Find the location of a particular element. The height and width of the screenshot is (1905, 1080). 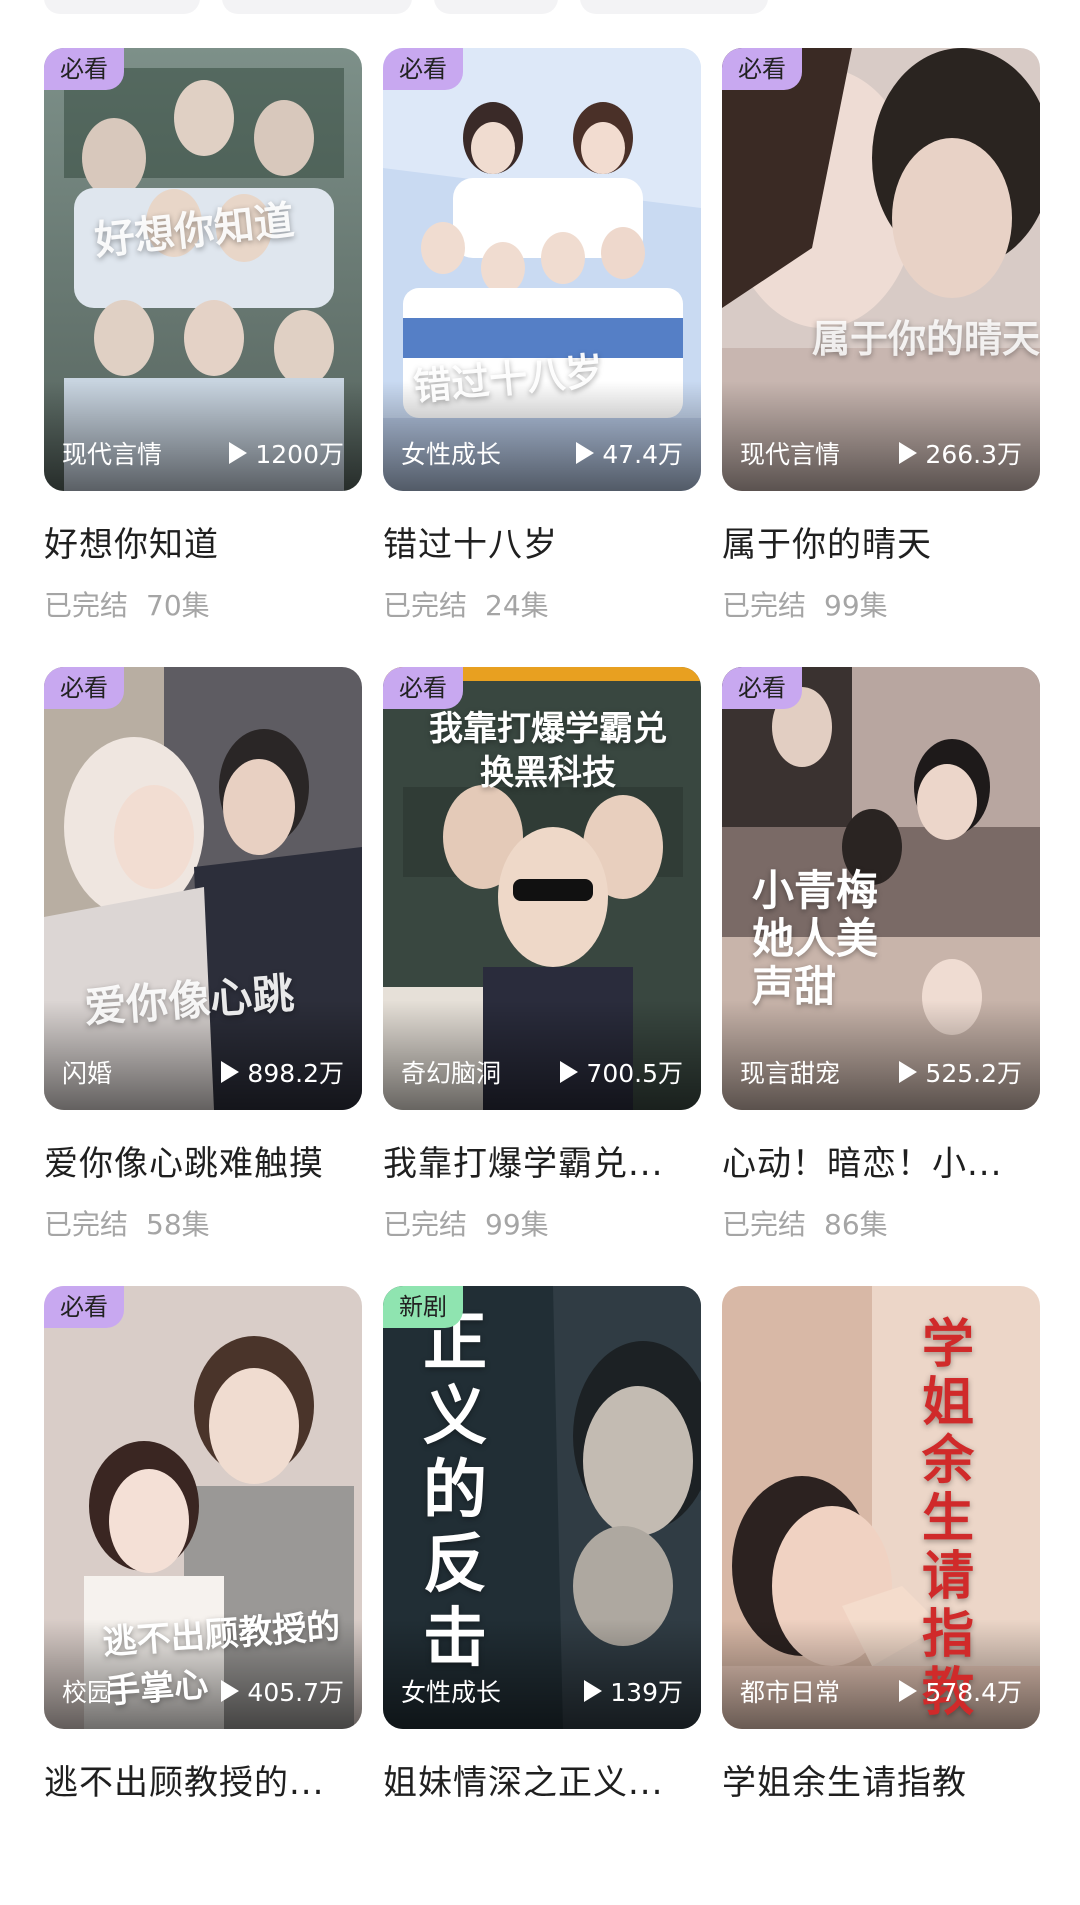

drama-status: 已完结 99集 is located at coordinates (881, 604).